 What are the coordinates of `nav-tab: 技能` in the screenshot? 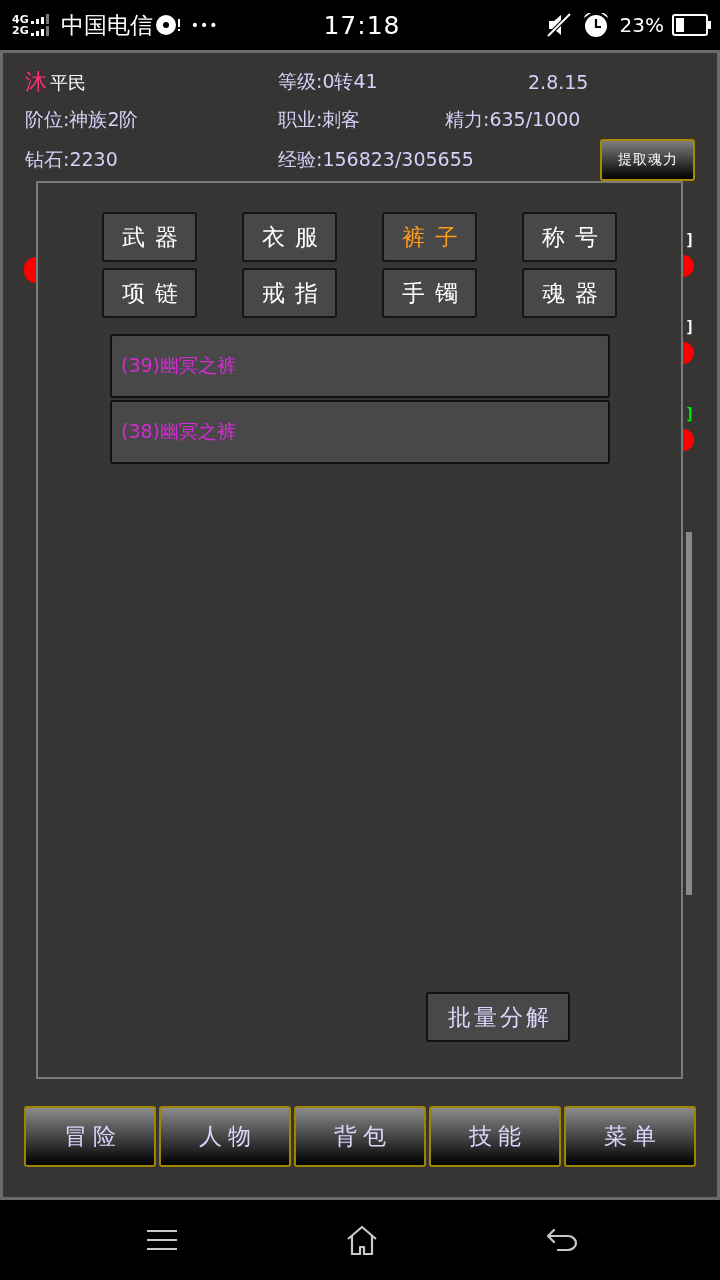 It's located at (495, 1136).